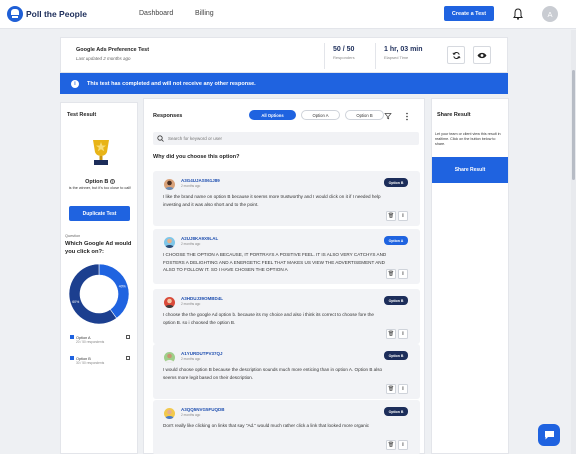  What do you see at coordinates (396, 240) in the screenshot?
I see `option-badge: Option A` at bounding box center [396, 240].